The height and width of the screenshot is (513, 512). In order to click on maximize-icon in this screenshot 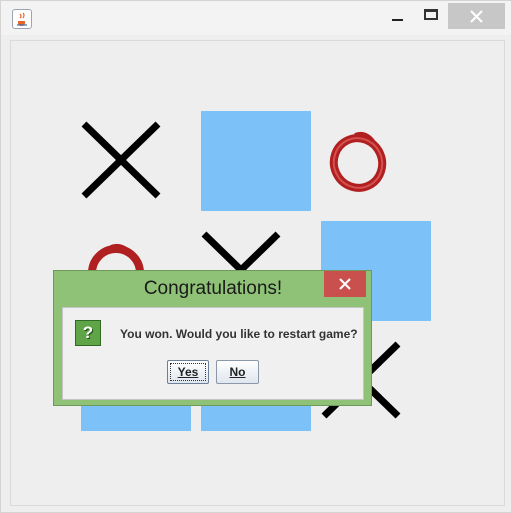, I will do `click(431, 14)`.